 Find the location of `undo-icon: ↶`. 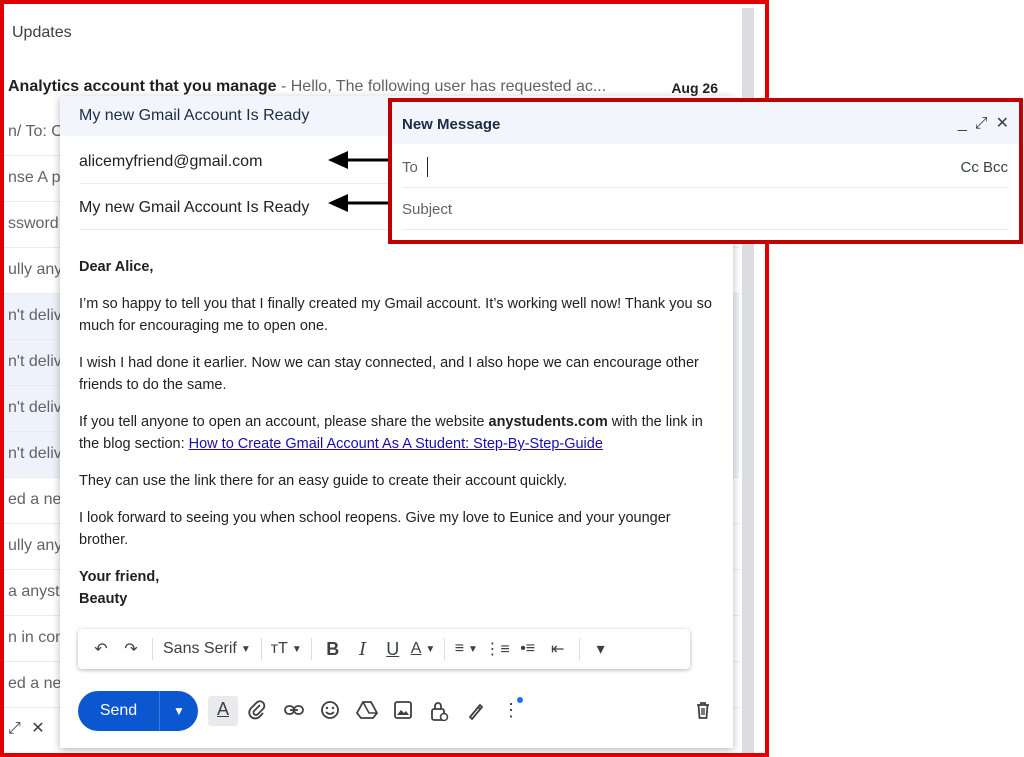

undo-icon: ↶ is located at coordinates (101, 649).